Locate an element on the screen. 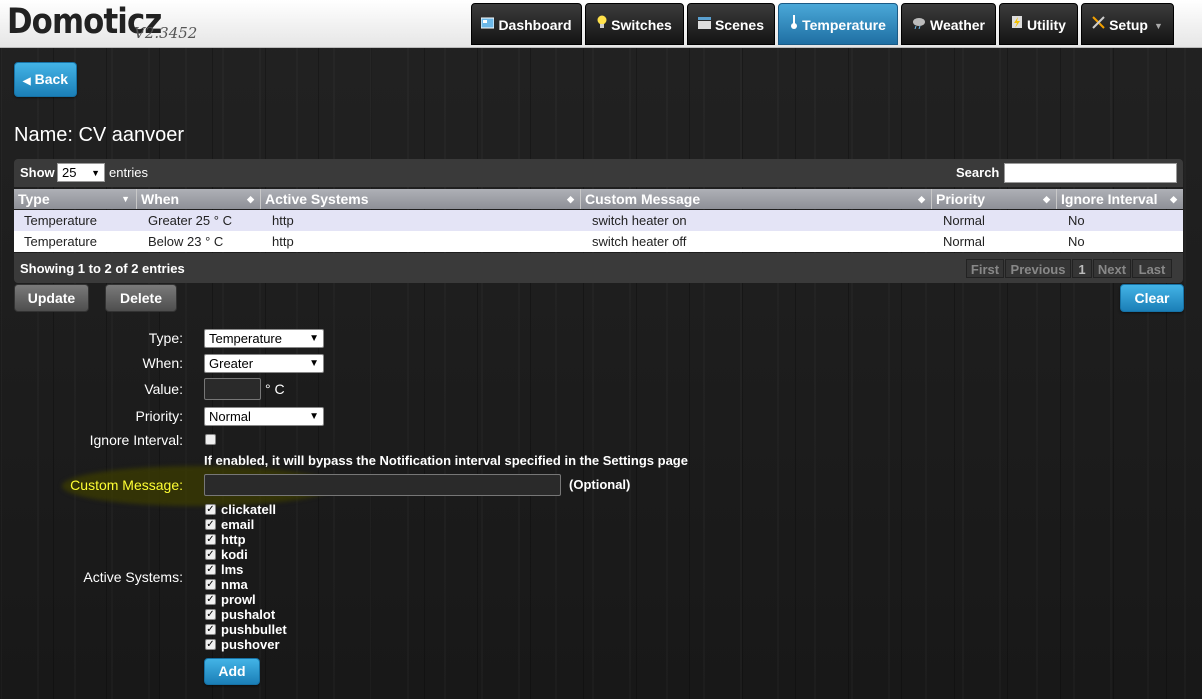 The height and width of the screenshot is (699, 1202). system-label: pushalot is located at coordinates (248, 614).